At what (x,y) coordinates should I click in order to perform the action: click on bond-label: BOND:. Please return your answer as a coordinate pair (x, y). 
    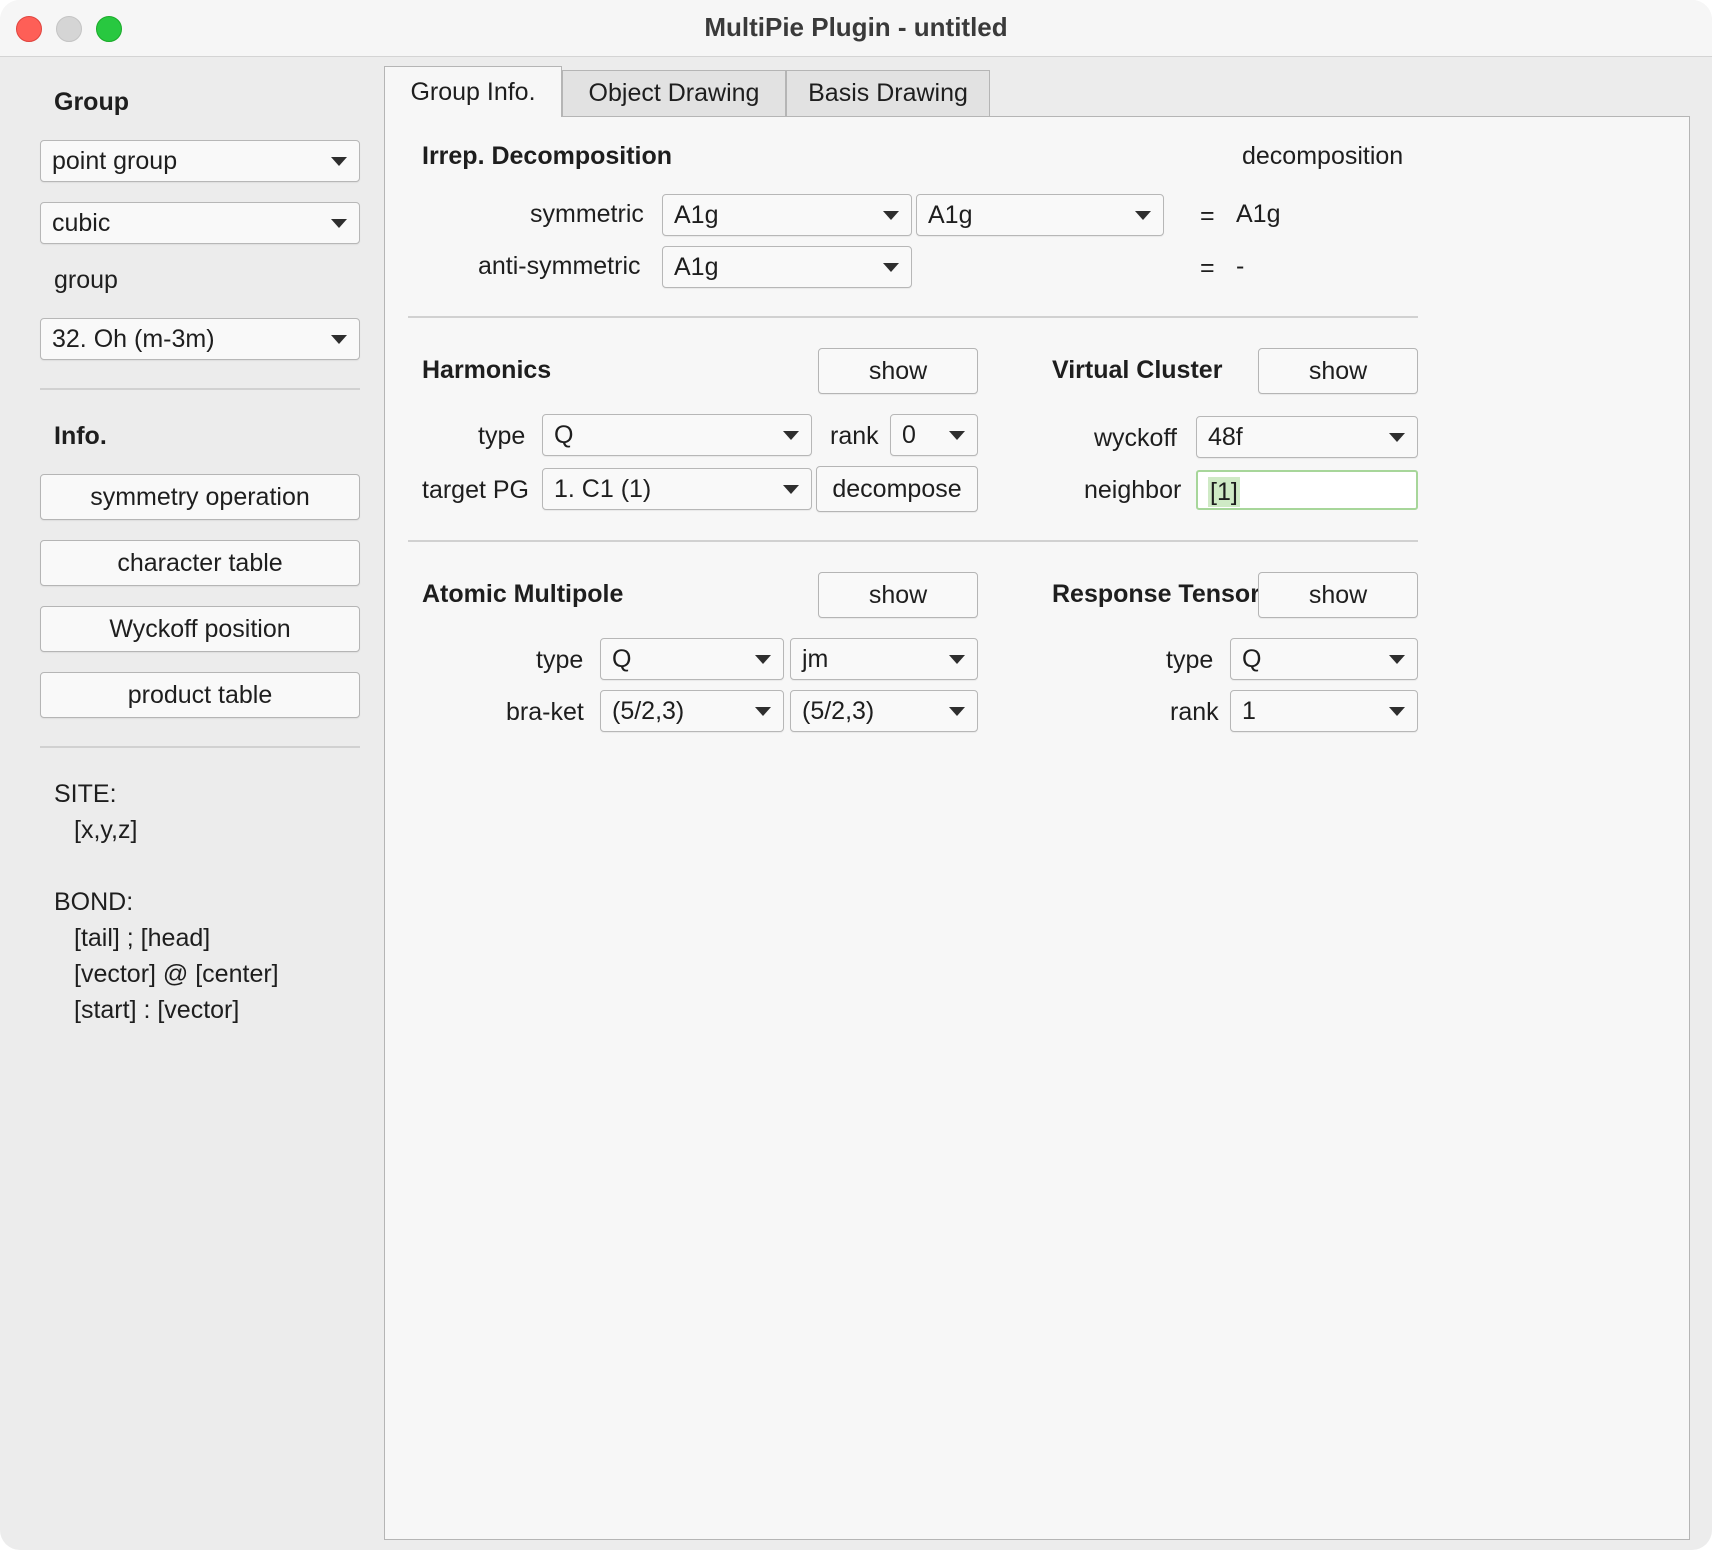
    Looking at the image, I should click on (94, 902).